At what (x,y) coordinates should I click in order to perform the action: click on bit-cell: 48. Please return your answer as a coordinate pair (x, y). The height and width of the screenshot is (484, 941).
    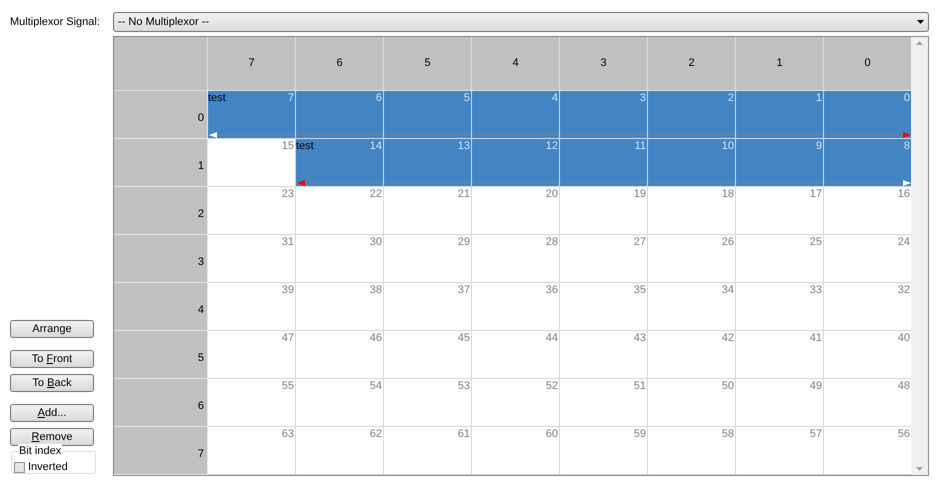
    Looking at the image, I should click on (868, 403).